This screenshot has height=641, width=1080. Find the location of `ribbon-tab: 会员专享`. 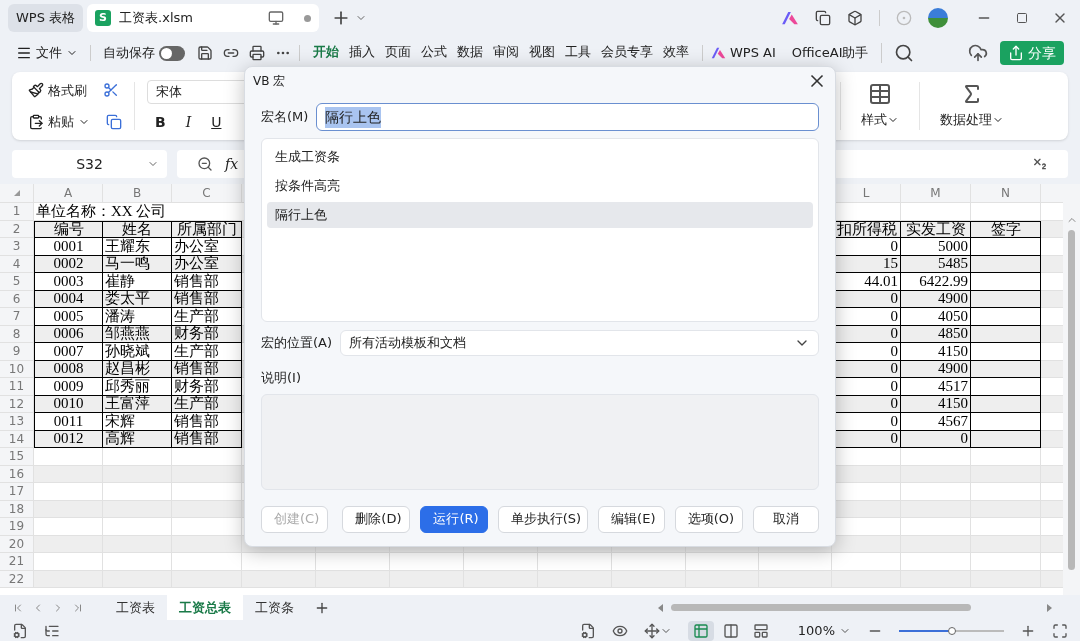

ribbon-tab: 会员专享 is located at coordinates (627, 53).